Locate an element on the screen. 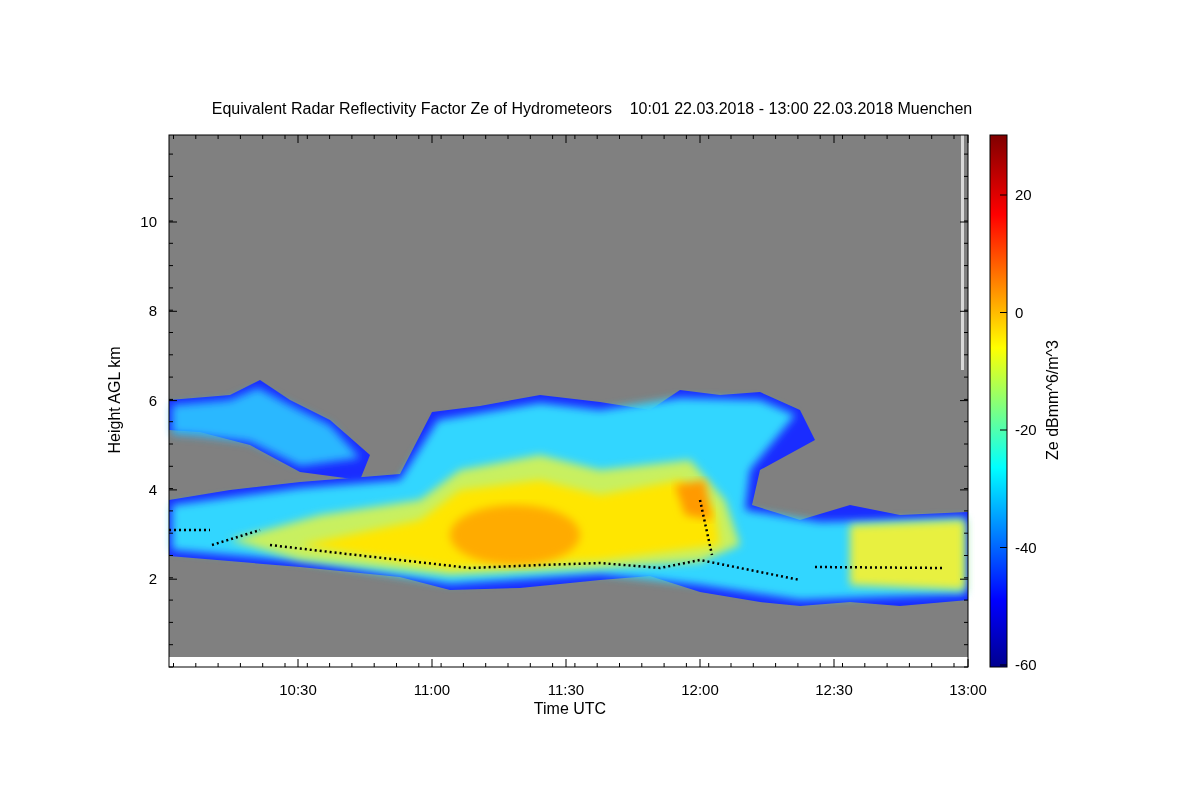 The image size is (1200, 800). y-tick-label: 2 is located at coordinates (152, 579).